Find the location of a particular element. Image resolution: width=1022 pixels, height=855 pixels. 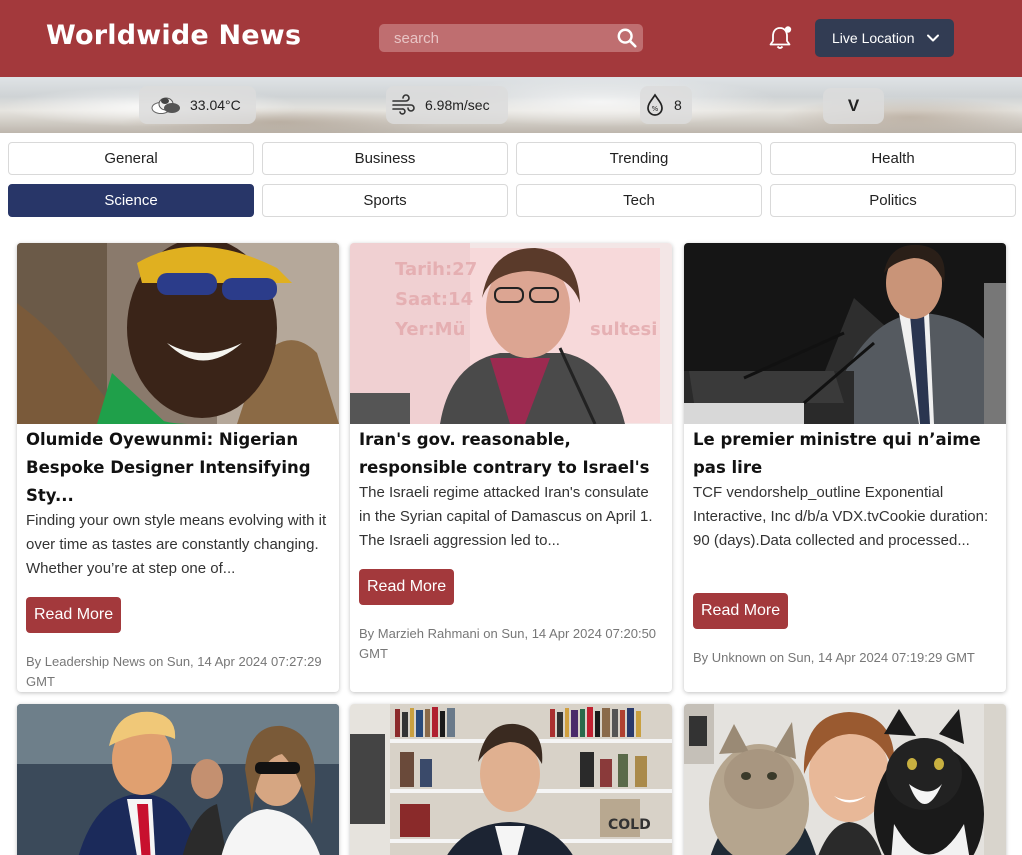

svg-text: Saat:14 is located at coordinates (434, 299).